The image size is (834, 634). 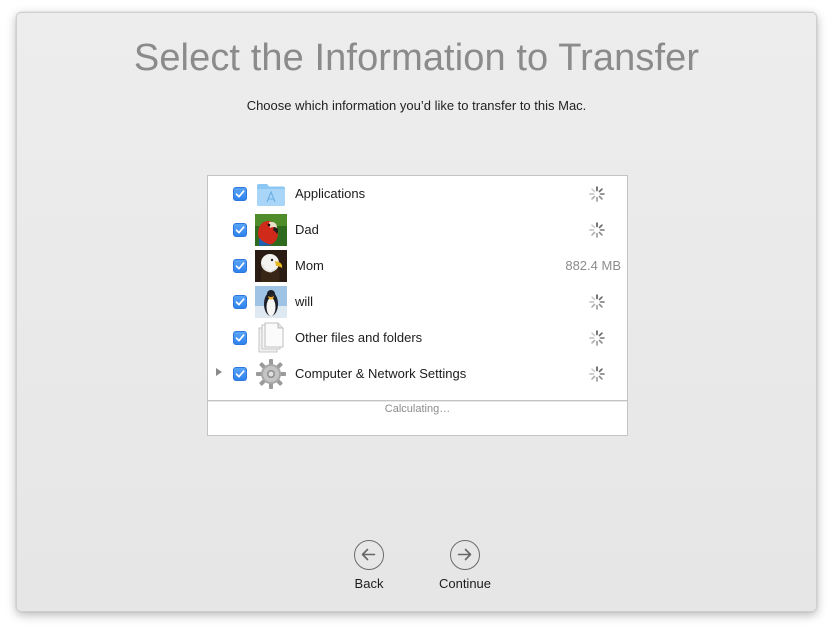 I want to click on list-item-applications: Applications, so click(x=417, y=194).